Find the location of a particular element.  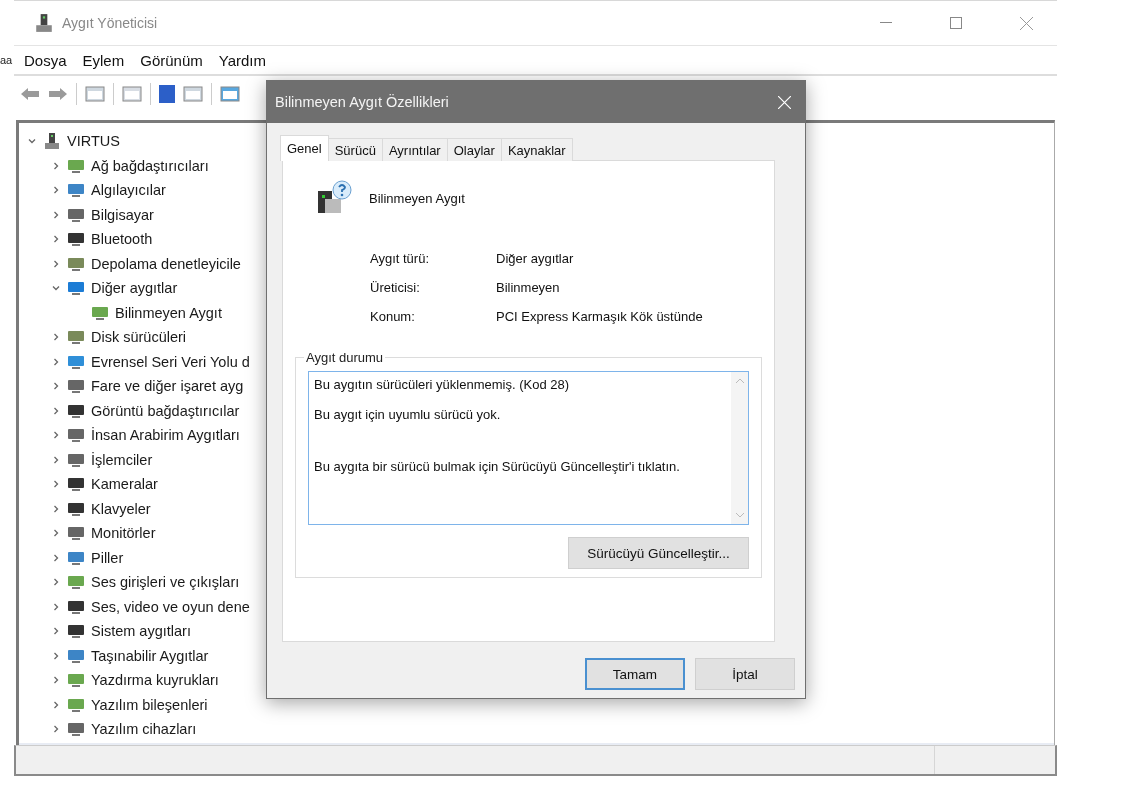

tree-item: Fare ve diğer işaret ayg is located at coordinates (167, 386).